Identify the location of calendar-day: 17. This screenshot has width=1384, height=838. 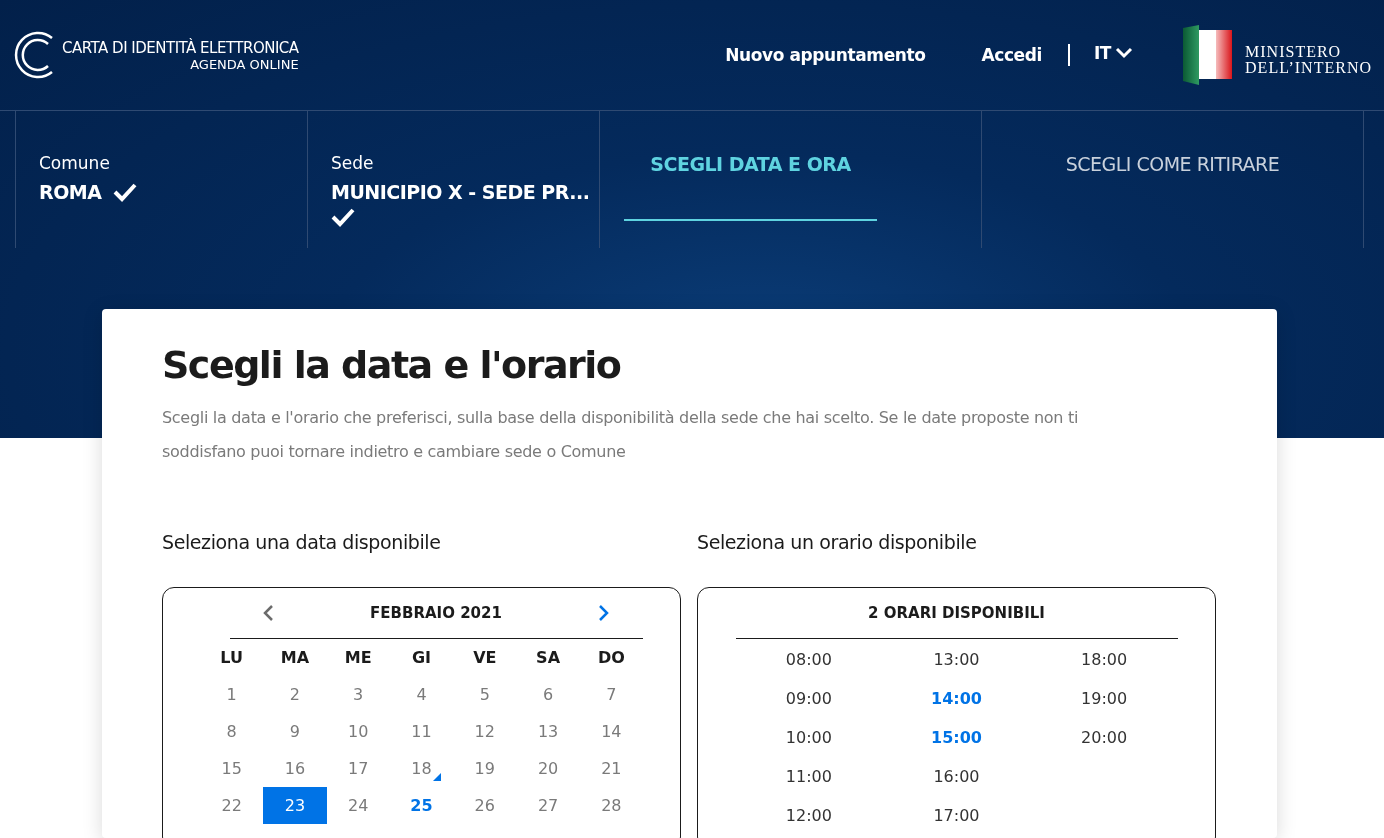
(358, 768).